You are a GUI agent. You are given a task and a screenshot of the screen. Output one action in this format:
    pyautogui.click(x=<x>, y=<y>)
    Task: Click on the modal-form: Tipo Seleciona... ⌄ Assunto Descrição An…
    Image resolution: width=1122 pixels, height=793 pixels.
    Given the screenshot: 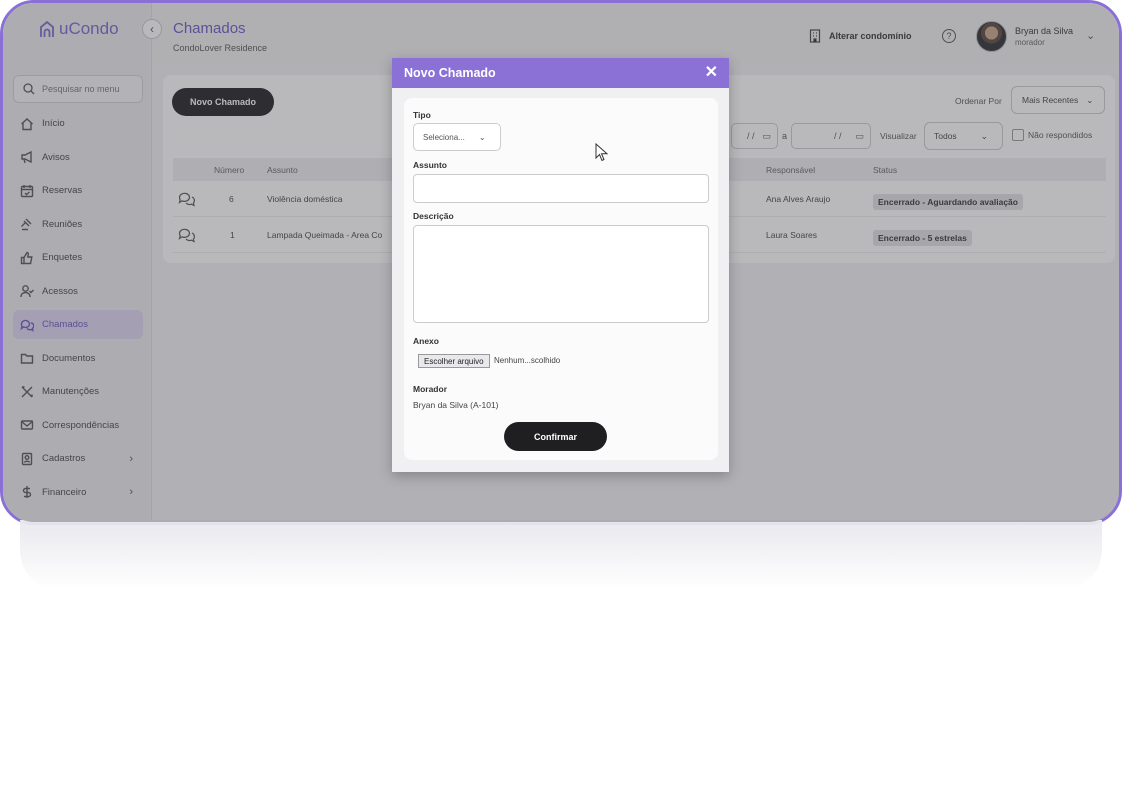 What is the action you would take?
    pyautogui.click(x=561, y=279)
    